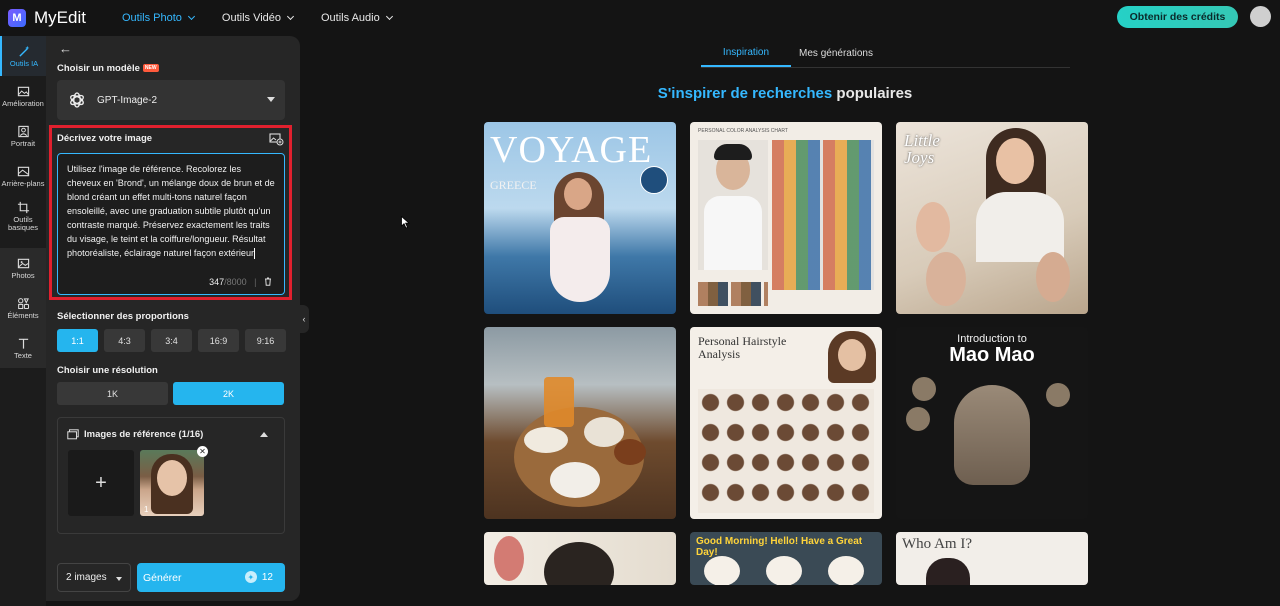  I want to click on nav-audio-tools: Outils Audio, so click(357, 18).